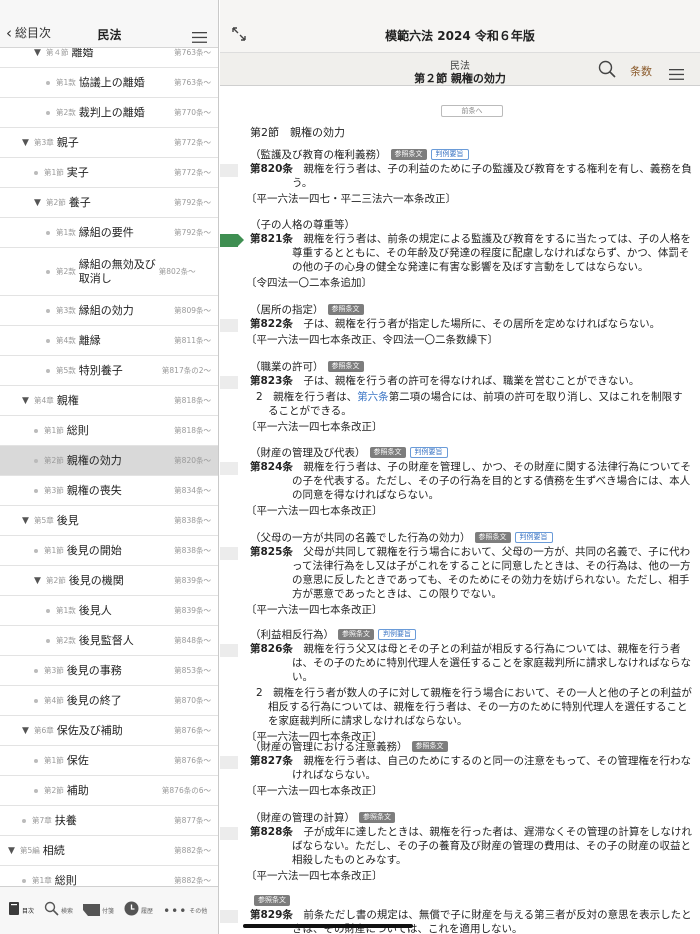  Describe the element at coordinates (471, 366) in the screenshot. I see `article-caption-row: （職業の許可） 参照条文` at that location.